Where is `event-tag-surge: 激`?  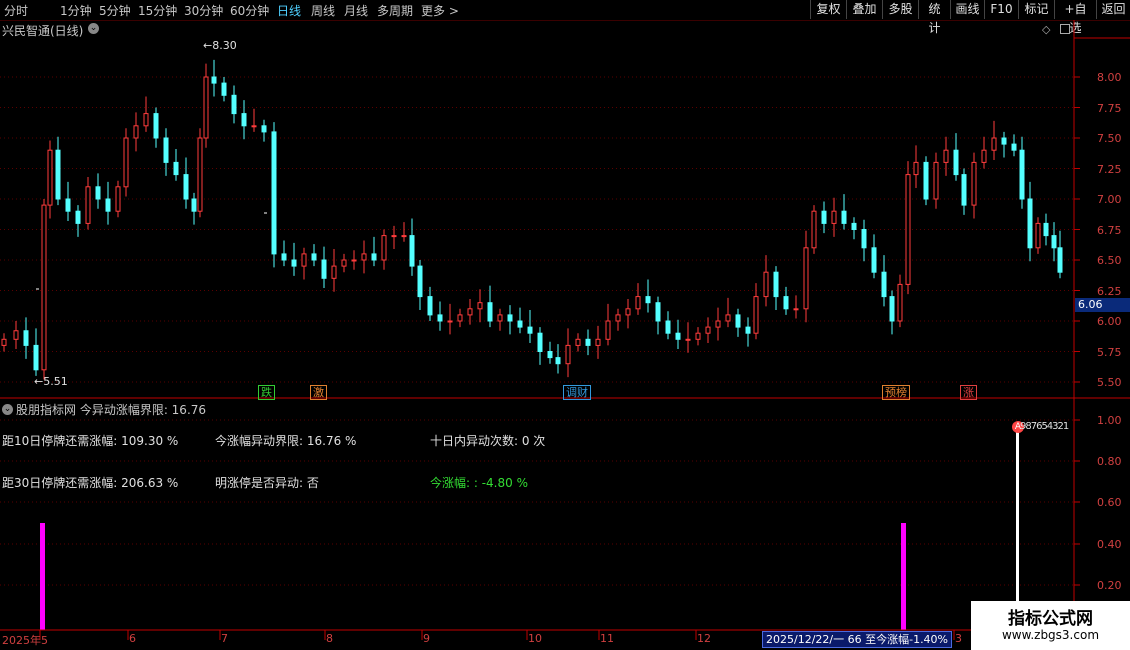 event-tag-surge: 激 is located at coordinates (318, 392).